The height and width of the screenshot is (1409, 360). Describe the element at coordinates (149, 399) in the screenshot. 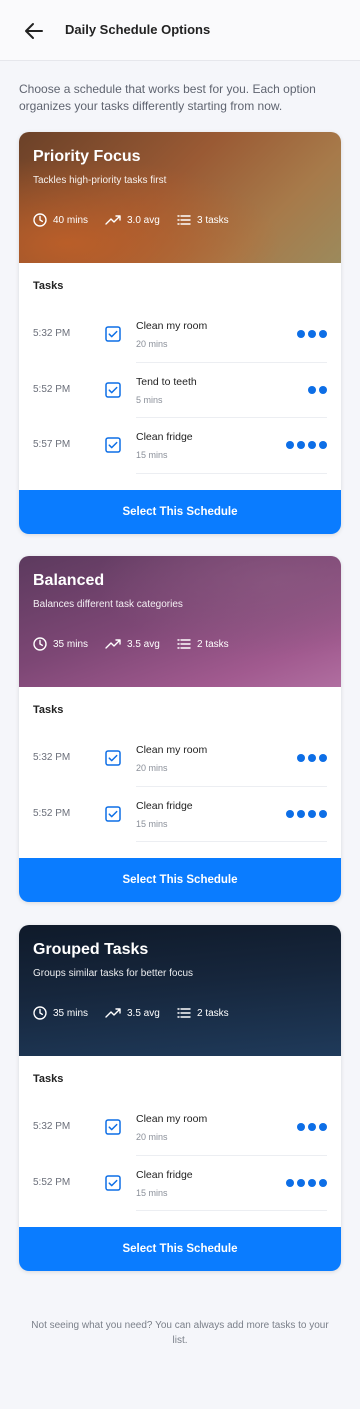

I see `task-duration: 5 mins` at that location.